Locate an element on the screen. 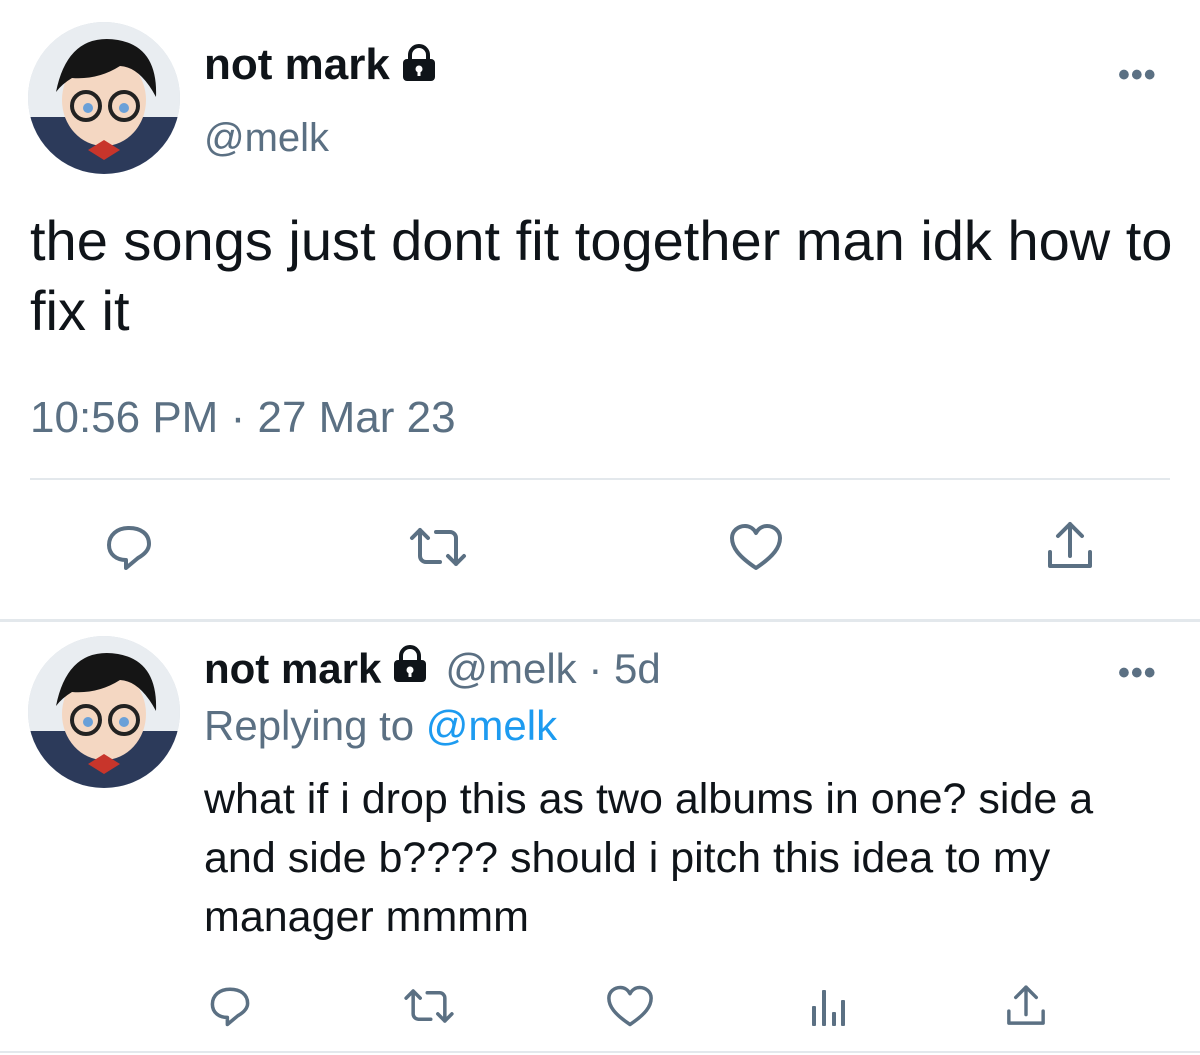 Image resolution: width=1200 pixels, height=1055 pixels. analytics-icon is located at coordinates (828, 1008).